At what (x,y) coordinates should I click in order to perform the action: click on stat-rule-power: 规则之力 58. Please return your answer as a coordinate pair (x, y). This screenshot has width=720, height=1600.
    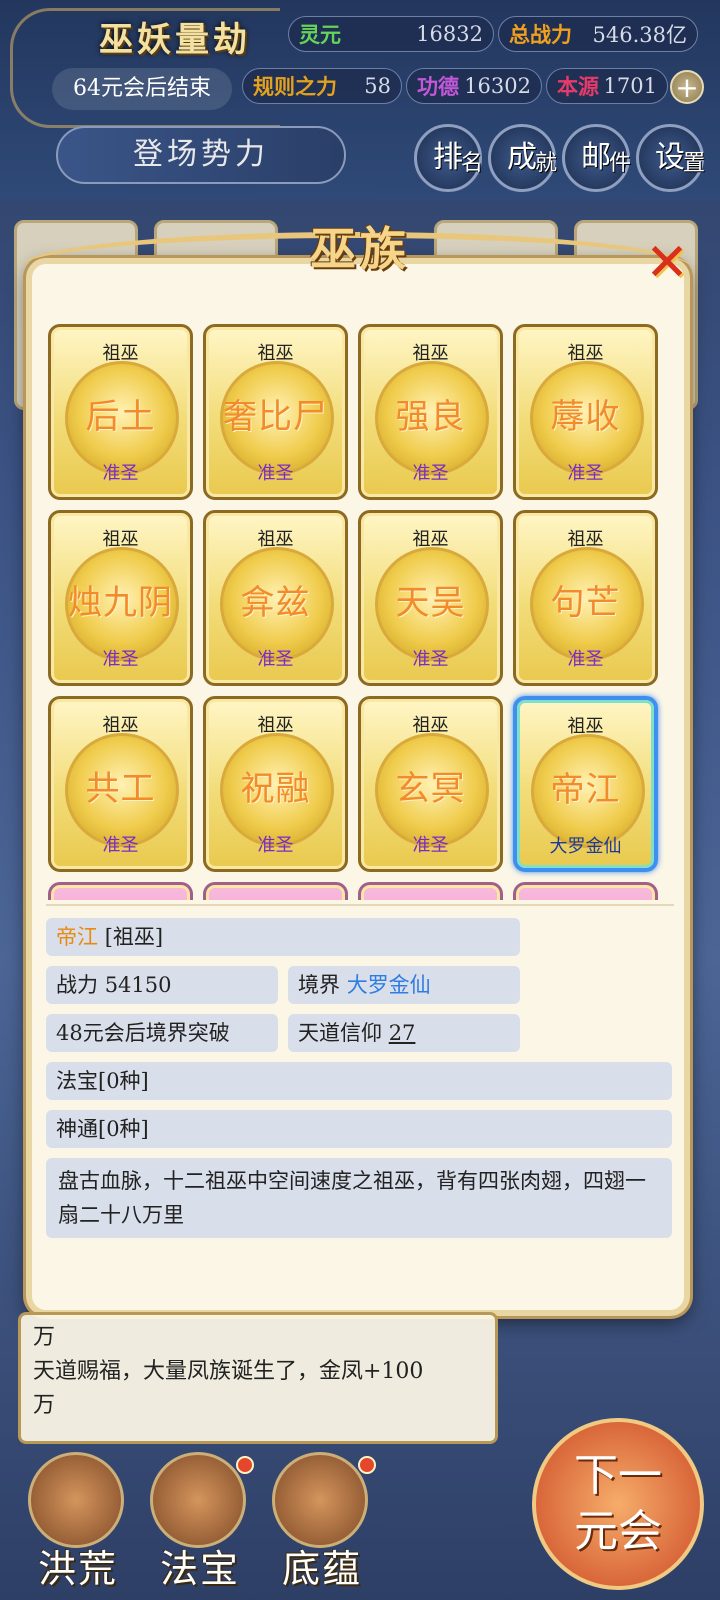
    Looking at the image, I should click on (322, 86).